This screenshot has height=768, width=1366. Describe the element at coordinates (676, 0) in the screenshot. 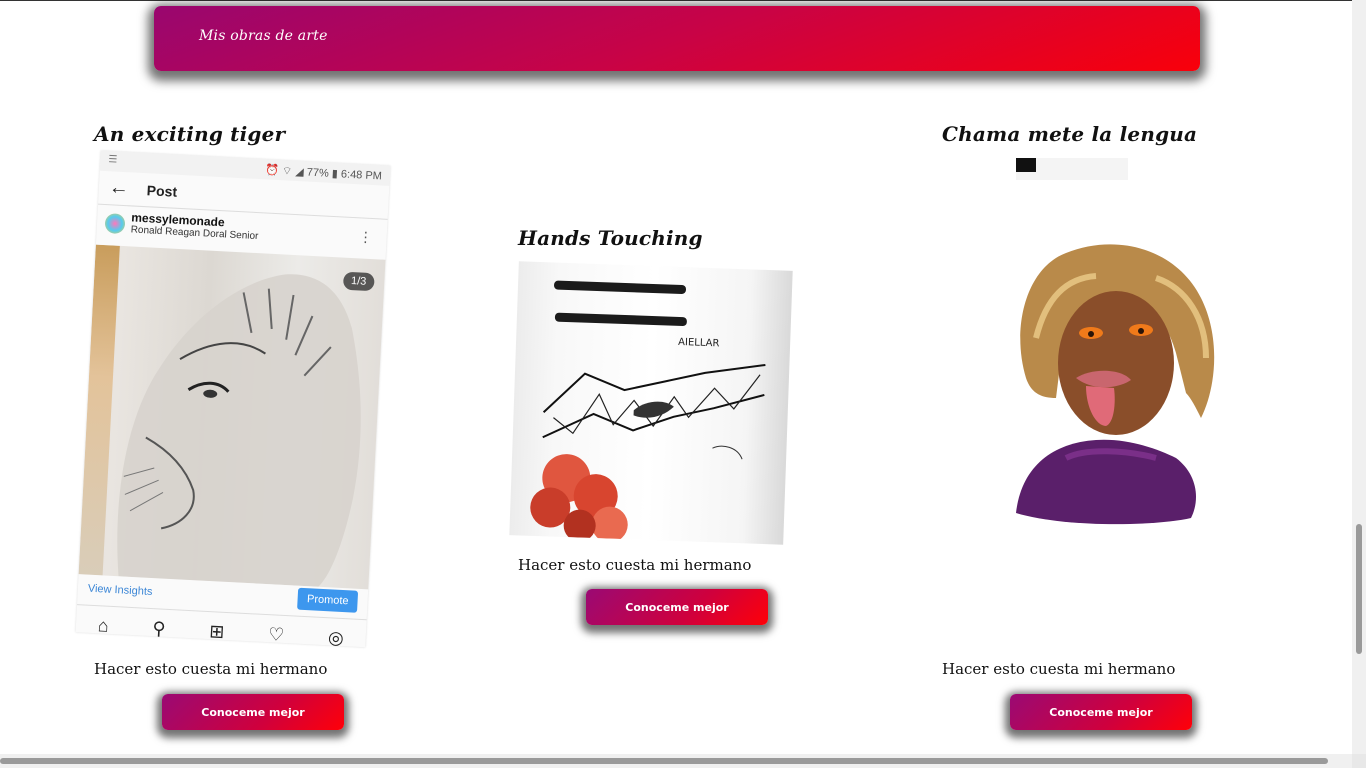

I see `top-border` at that location.